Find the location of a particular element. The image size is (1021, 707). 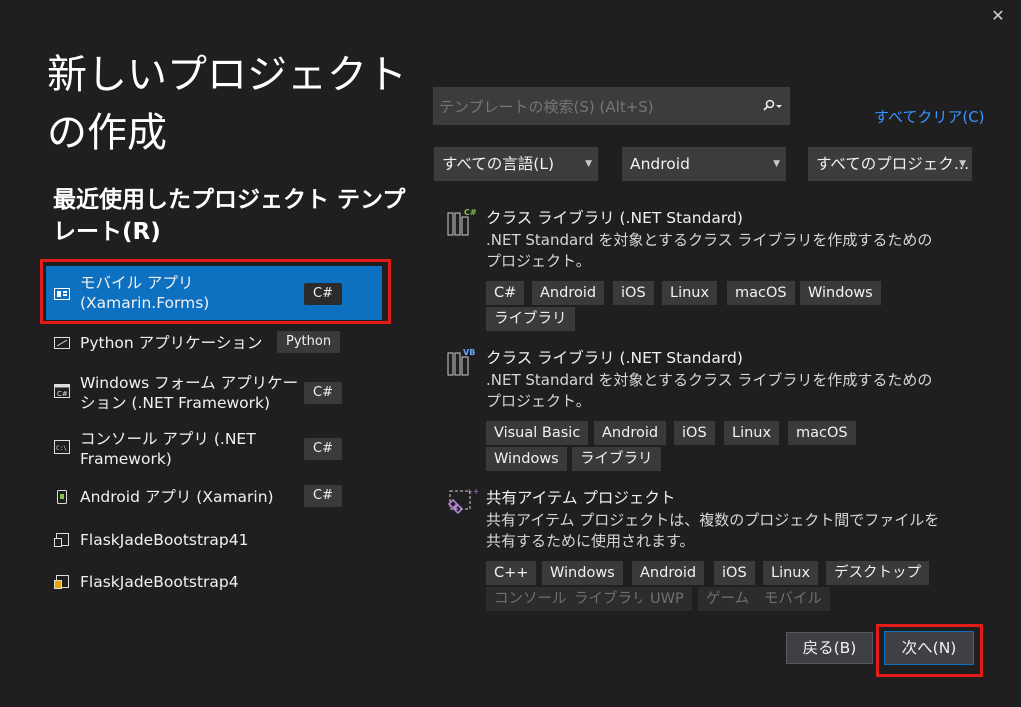

tag-chip: コンソール is located at coordinates (530, 599).